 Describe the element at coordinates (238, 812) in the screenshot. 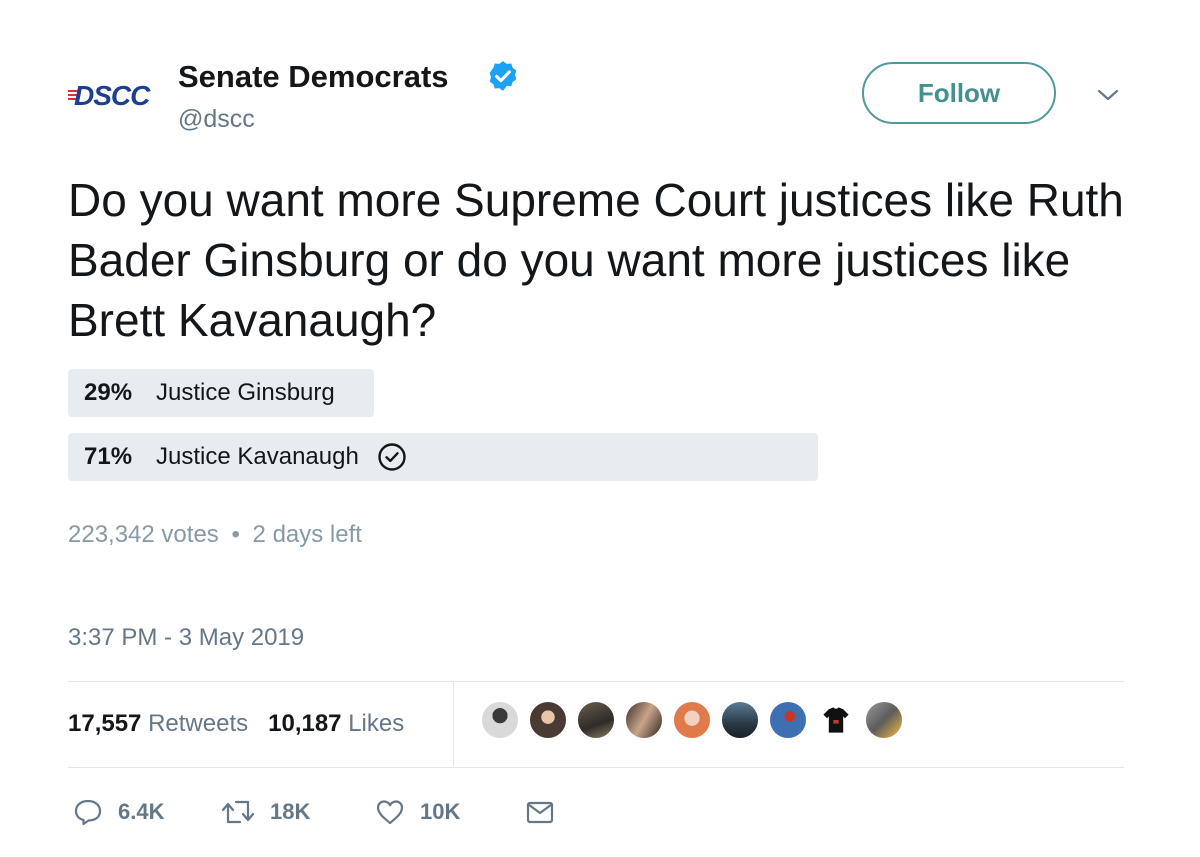

I see `retweet-icon` at that location.